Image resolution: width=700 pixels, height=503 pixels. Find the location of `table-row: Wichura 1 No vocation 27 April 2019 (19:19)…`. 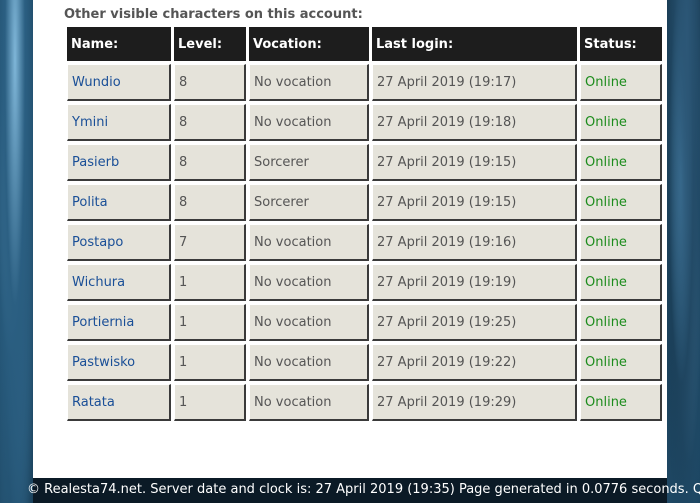

table-row: Wichura 1 No vocation 27 April 2019 (19:19)… is located at coordinates (364, 282).